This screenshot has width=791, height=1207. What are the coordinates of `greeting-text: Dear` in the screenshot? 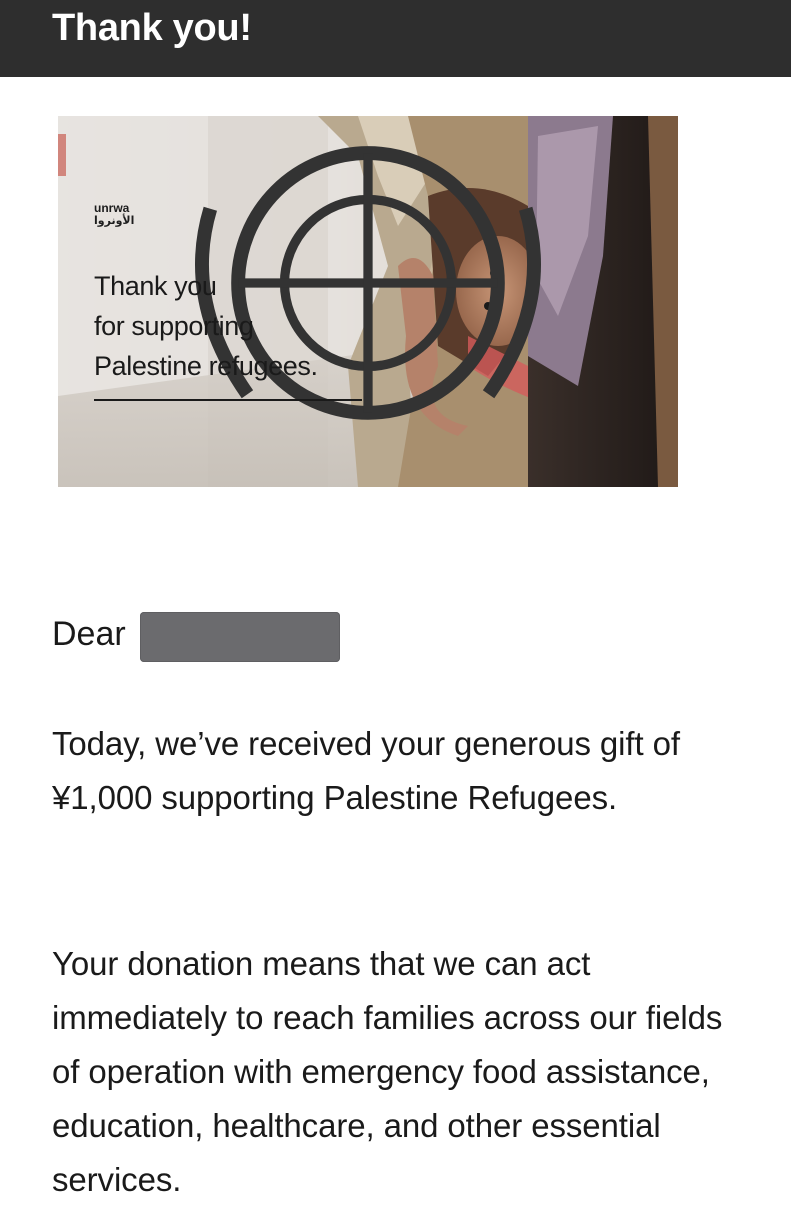 It's located at (89, 634).